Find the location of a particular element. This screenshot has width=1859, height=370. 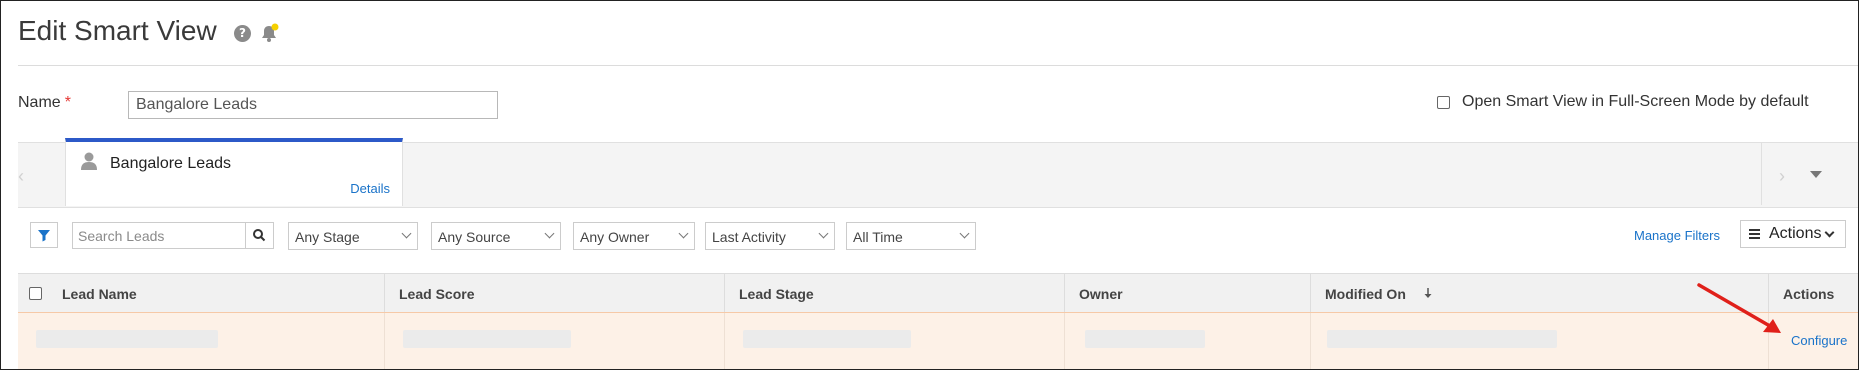

stage-select: Any Stage is located at coordinates (353, 236).